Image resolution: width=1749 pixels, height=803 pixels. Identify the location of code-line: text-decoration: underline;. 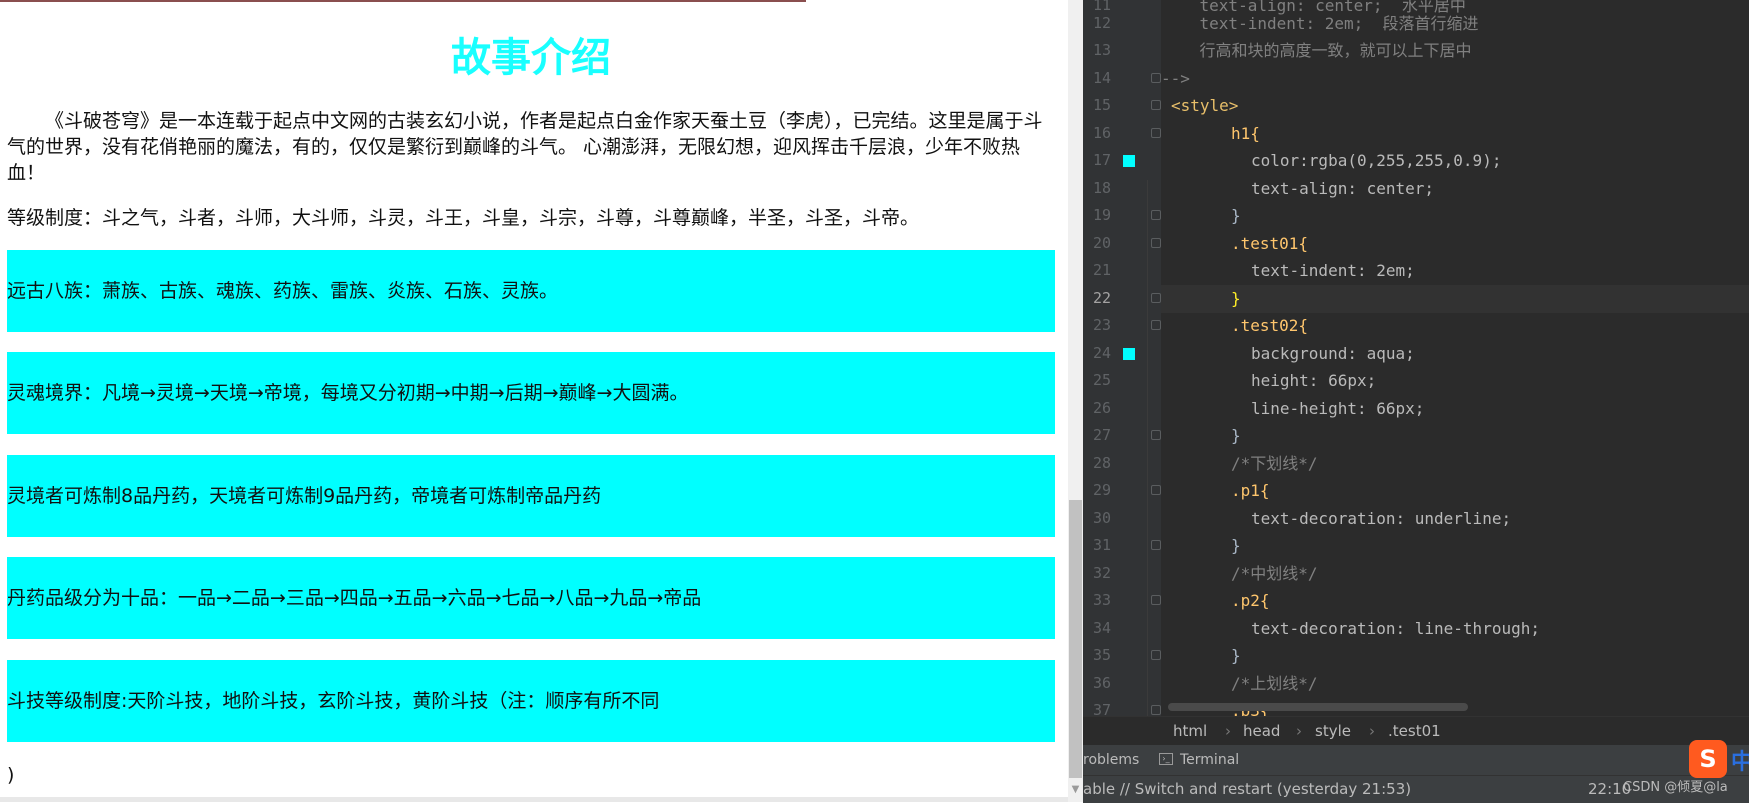
(1381, 518).